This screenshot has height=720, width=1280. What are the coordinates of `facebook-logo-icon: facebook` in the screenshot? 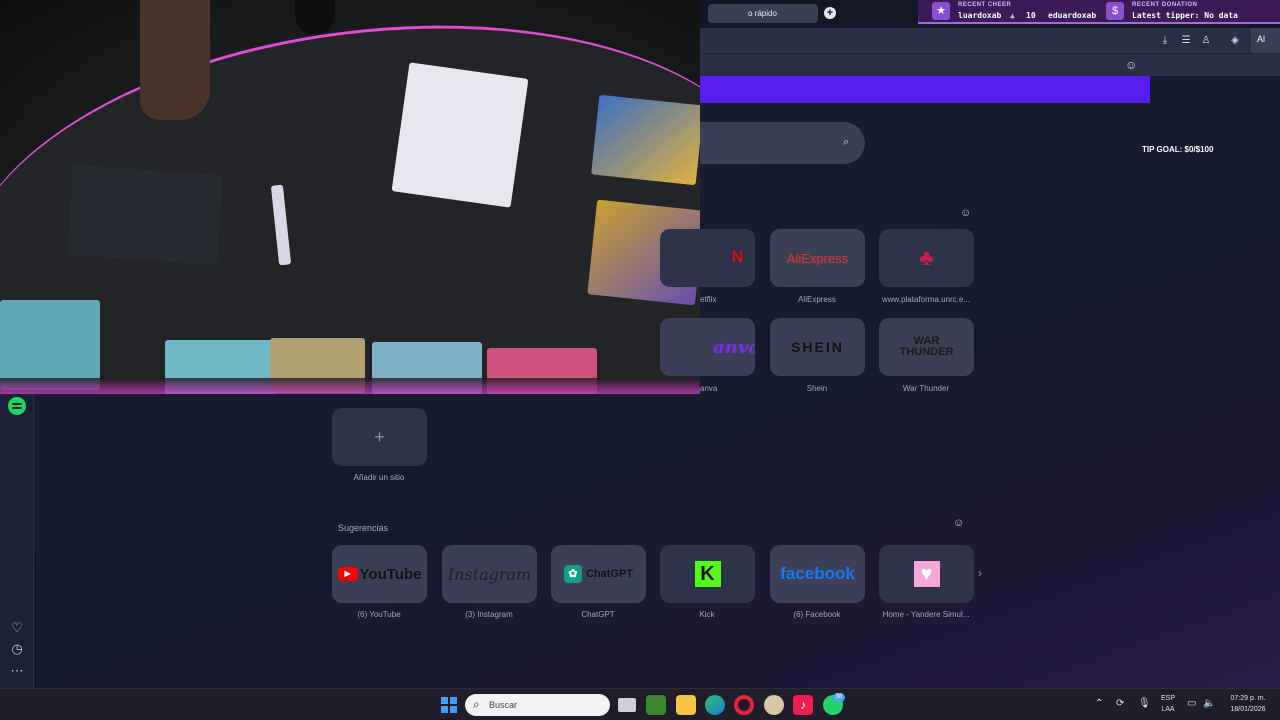 It's located at (817, 573).